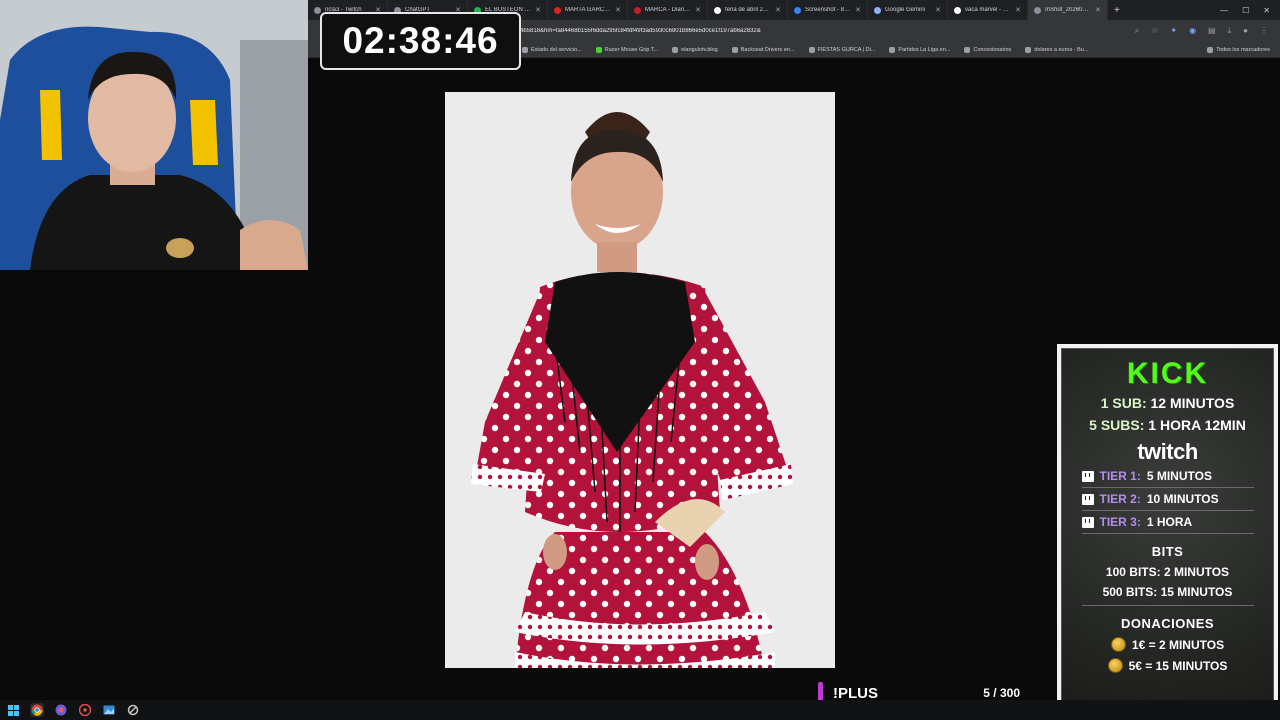 Image resolution: width=1280 pixels, height=720 pixels. Describe the element at coordinates (13, 710) in the screenshot. I see `windows-start-icon` at that location.